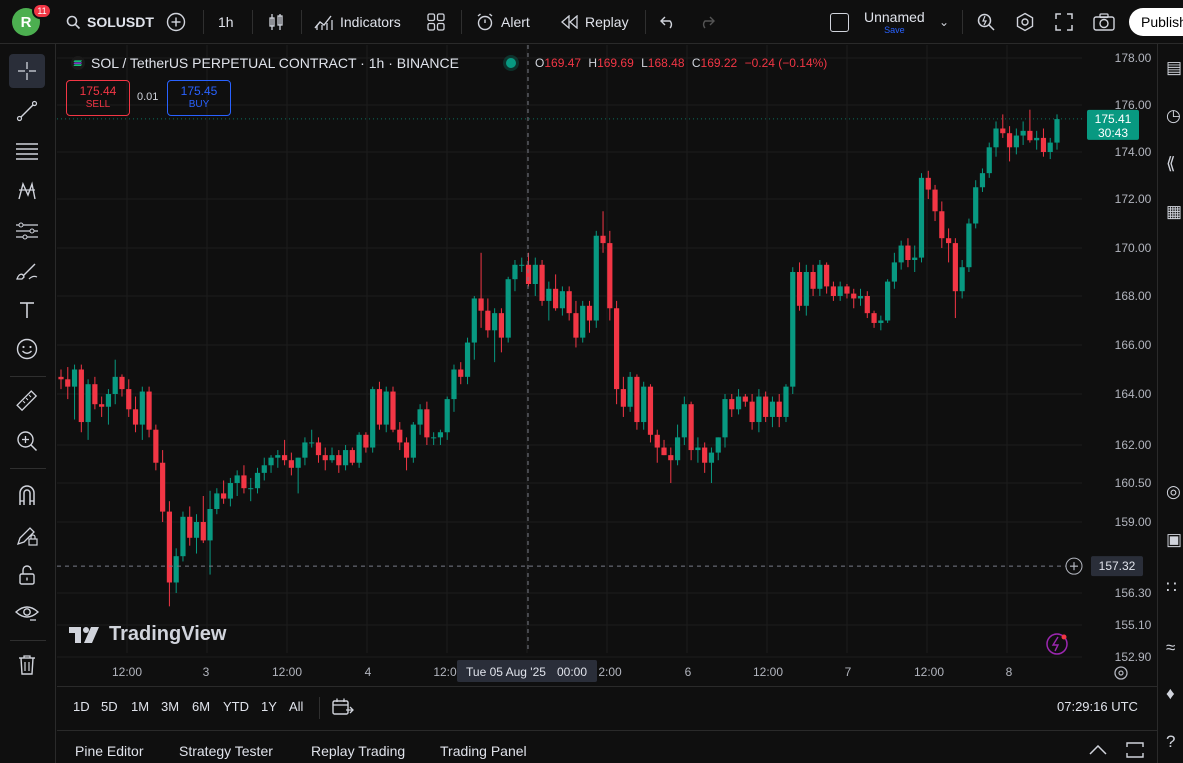 The width and height of the screenshot is (1183, 763). Describe the element at coordinates (27, 441) in the screenshot. I see `zoom-in-tool` at that location.